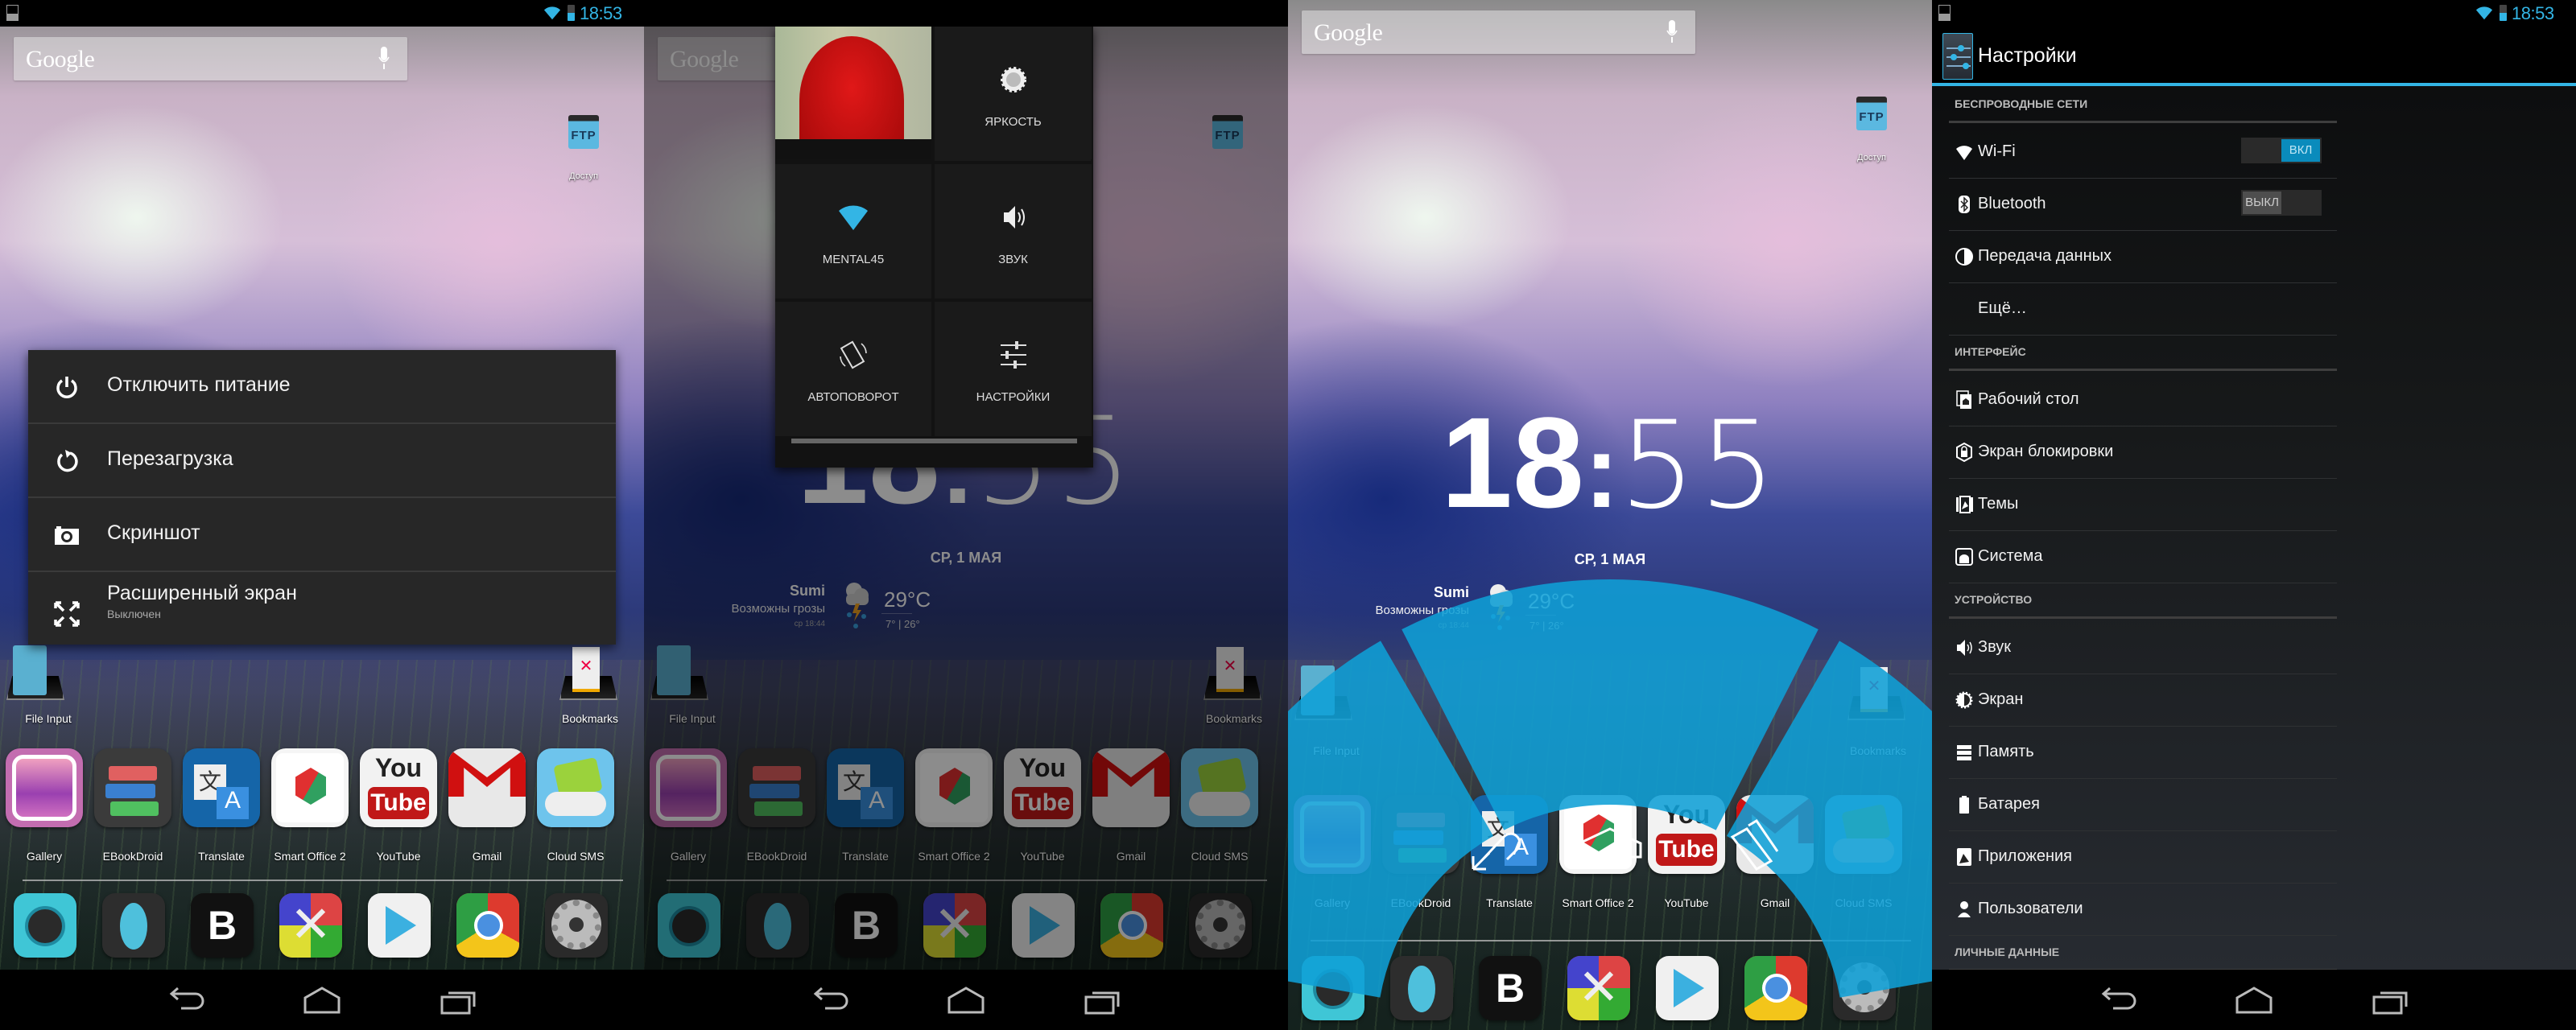 The height and width of the screenshot is (1030, 2576). What do you see at coordinates (66, 387) in the screenshot?
I see `power-icon` at bounding box center [66, 387].